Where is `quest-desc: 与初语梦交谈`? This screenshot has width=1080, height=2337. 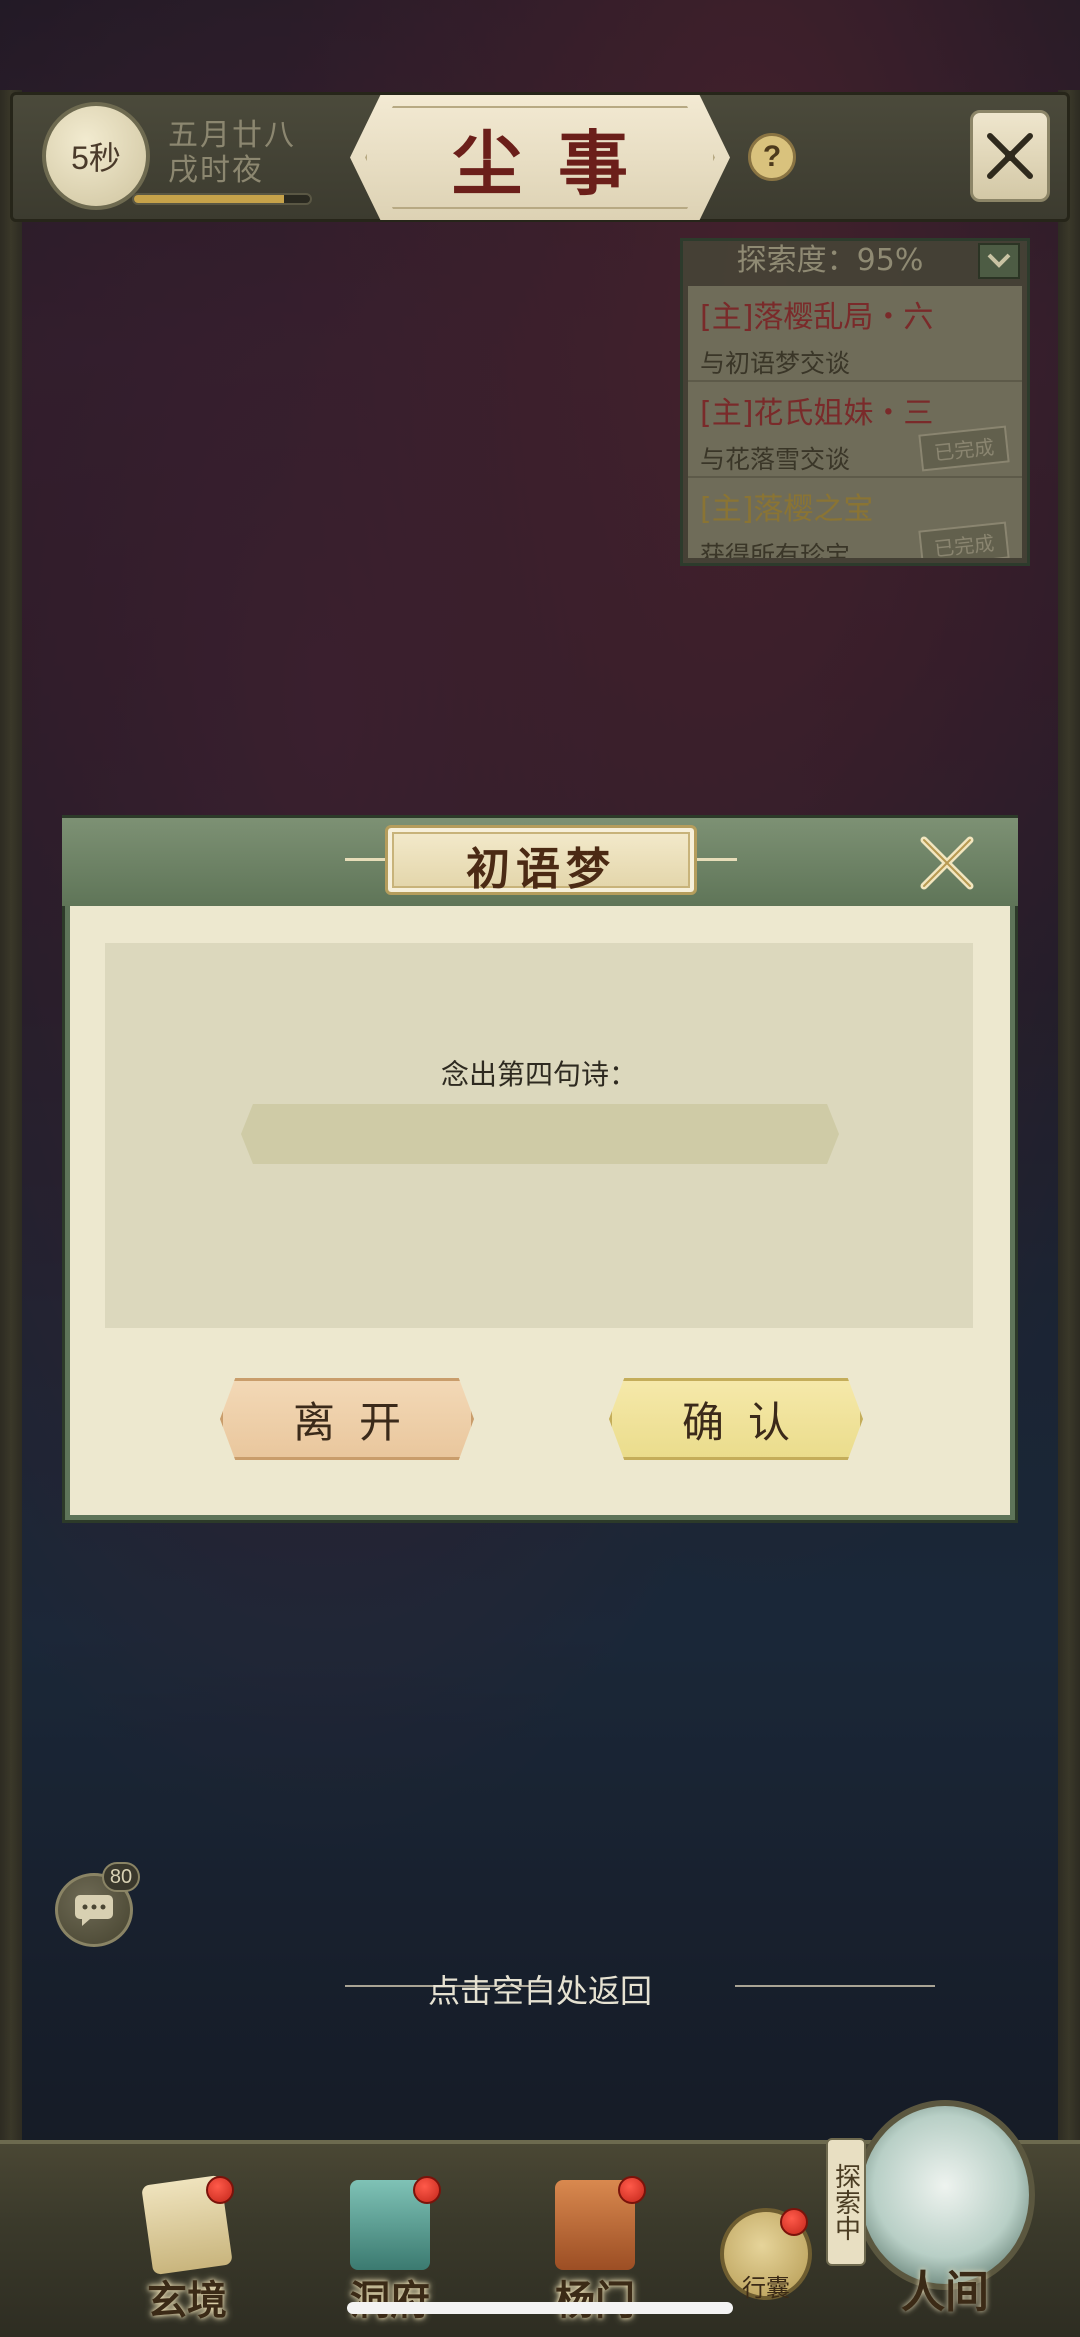 quest-desc: 与初语梦交谈 is located at coordinates (775, 363).